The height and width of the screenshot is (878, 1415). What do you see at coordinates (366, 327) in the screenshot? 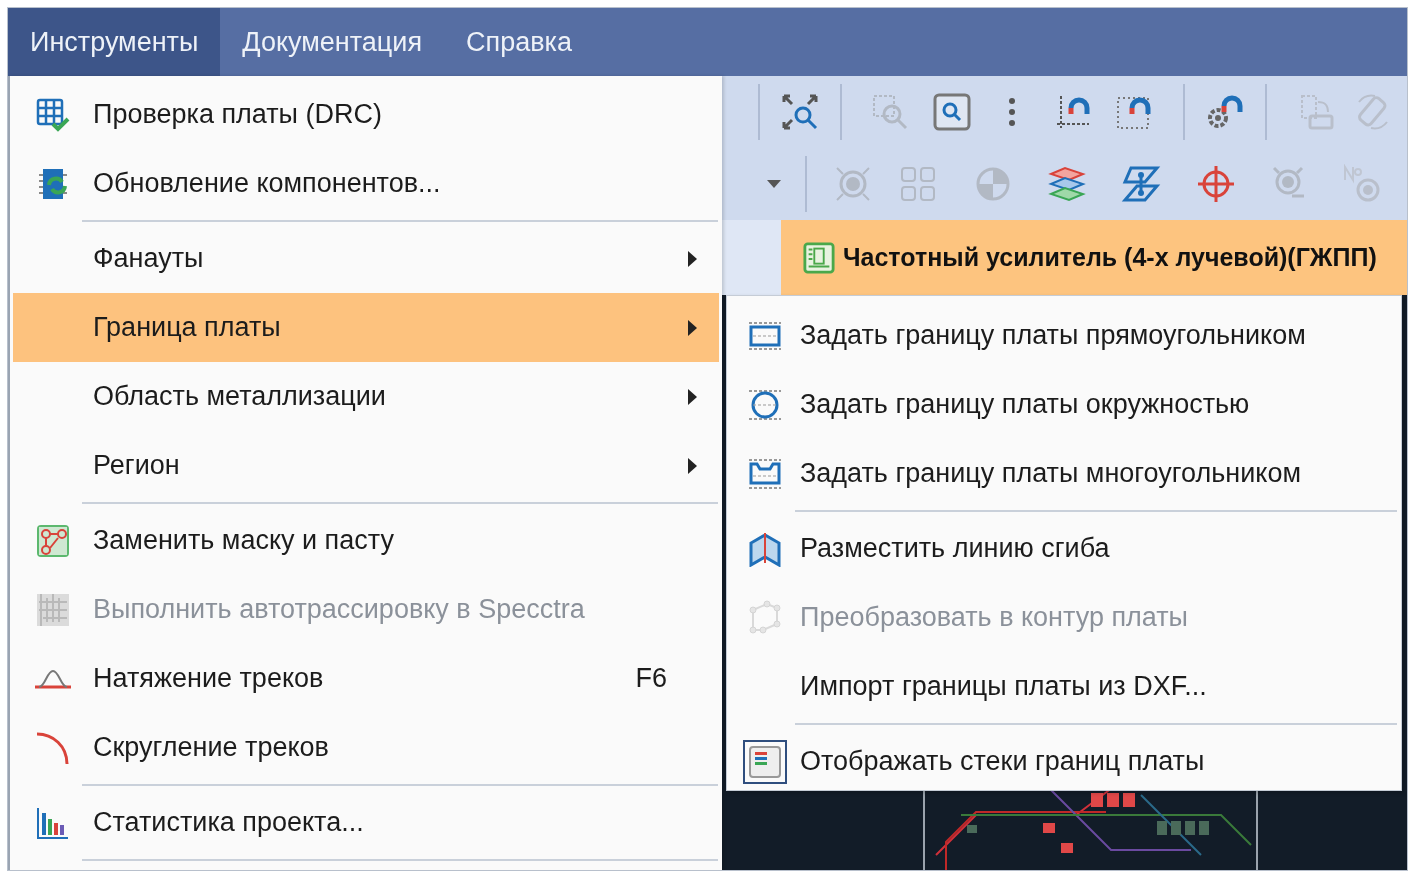
I see `menu-item: Граница платы` at bounding box center [366, 327].